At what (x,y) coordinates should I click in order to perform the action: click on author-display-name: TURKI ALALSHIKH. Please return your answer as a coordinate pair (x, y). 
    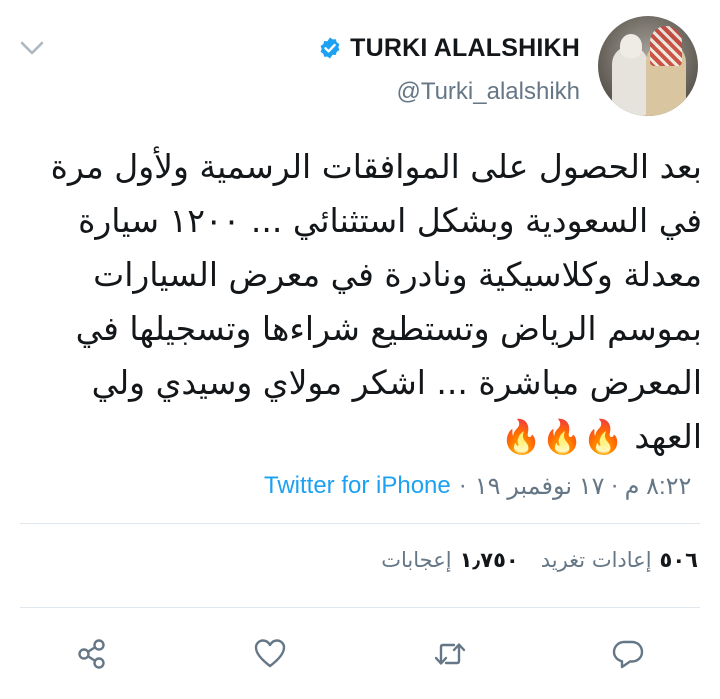
    Looking at the image, I should click on (465, 48).